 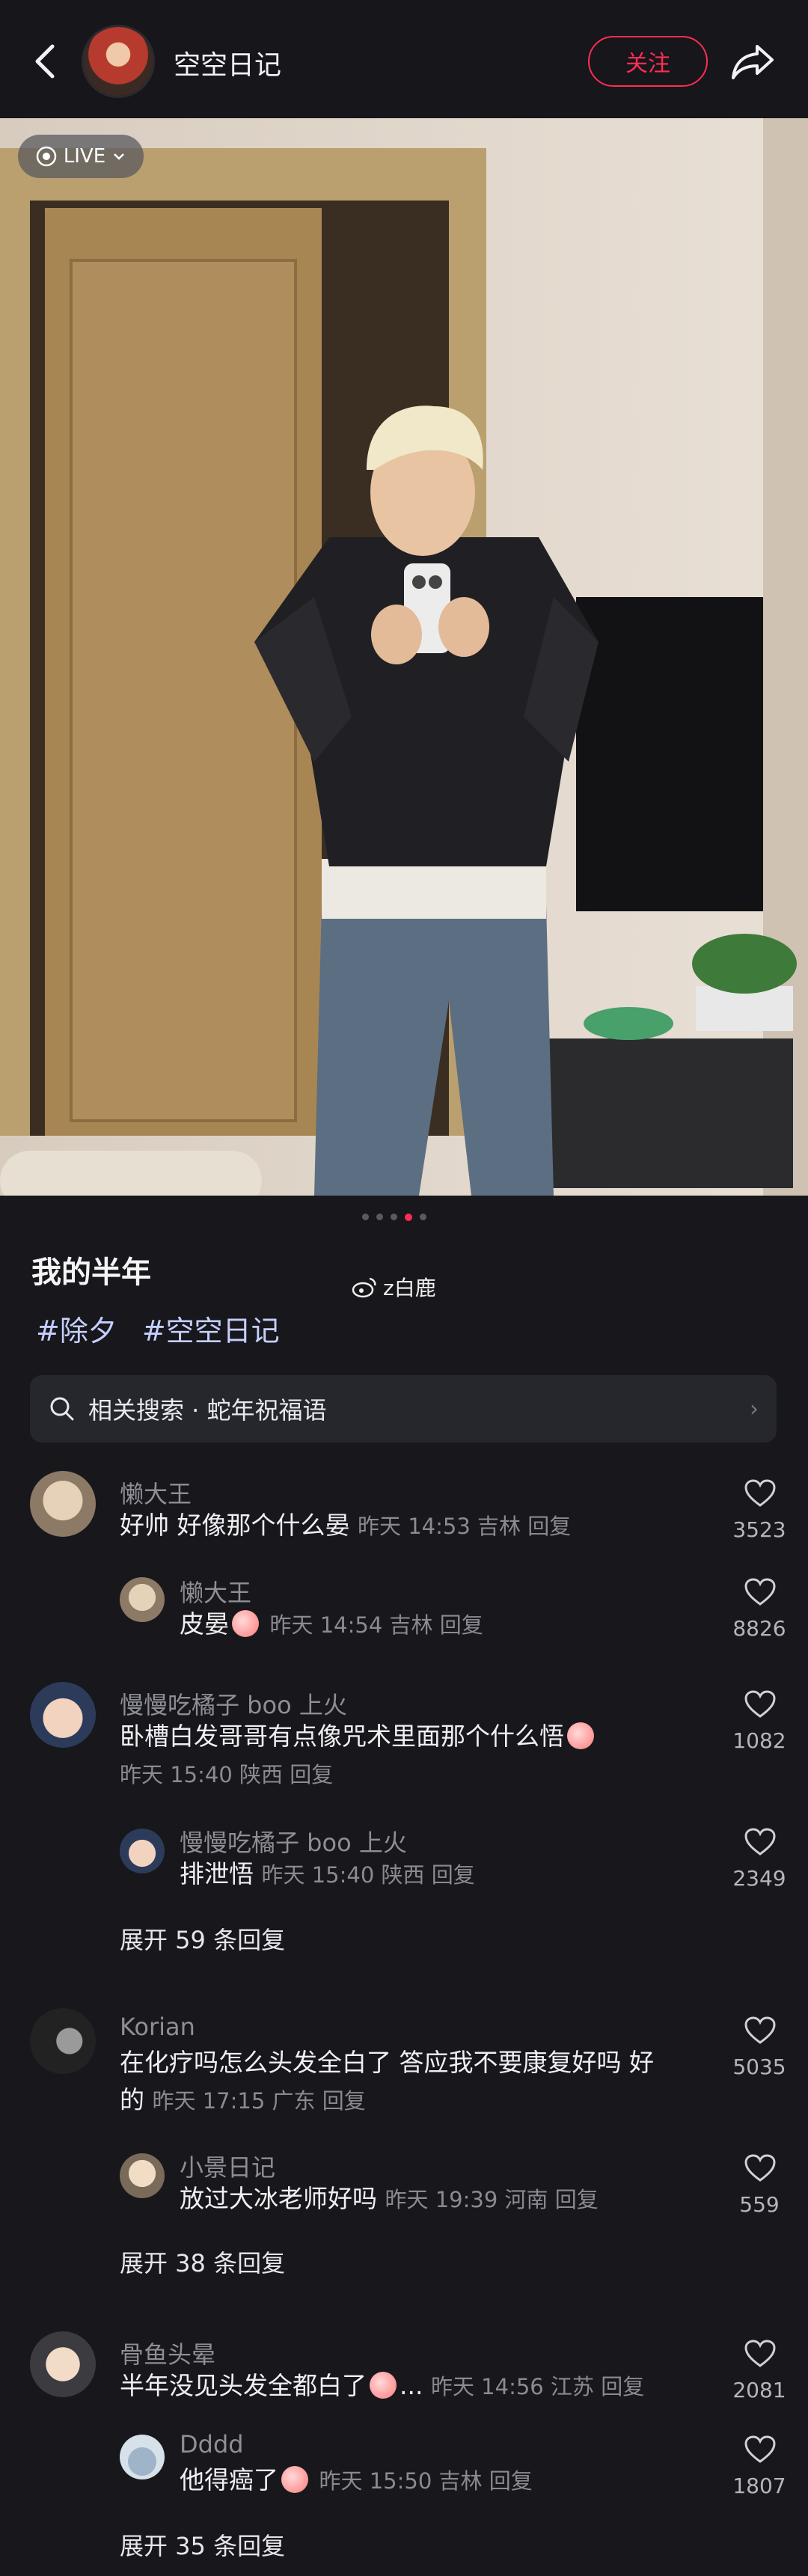 What do you see at coordinates (229, 2479) in the screenshot?
I see `reply-text: 他得癌了` at bounding box center [229, 2479].